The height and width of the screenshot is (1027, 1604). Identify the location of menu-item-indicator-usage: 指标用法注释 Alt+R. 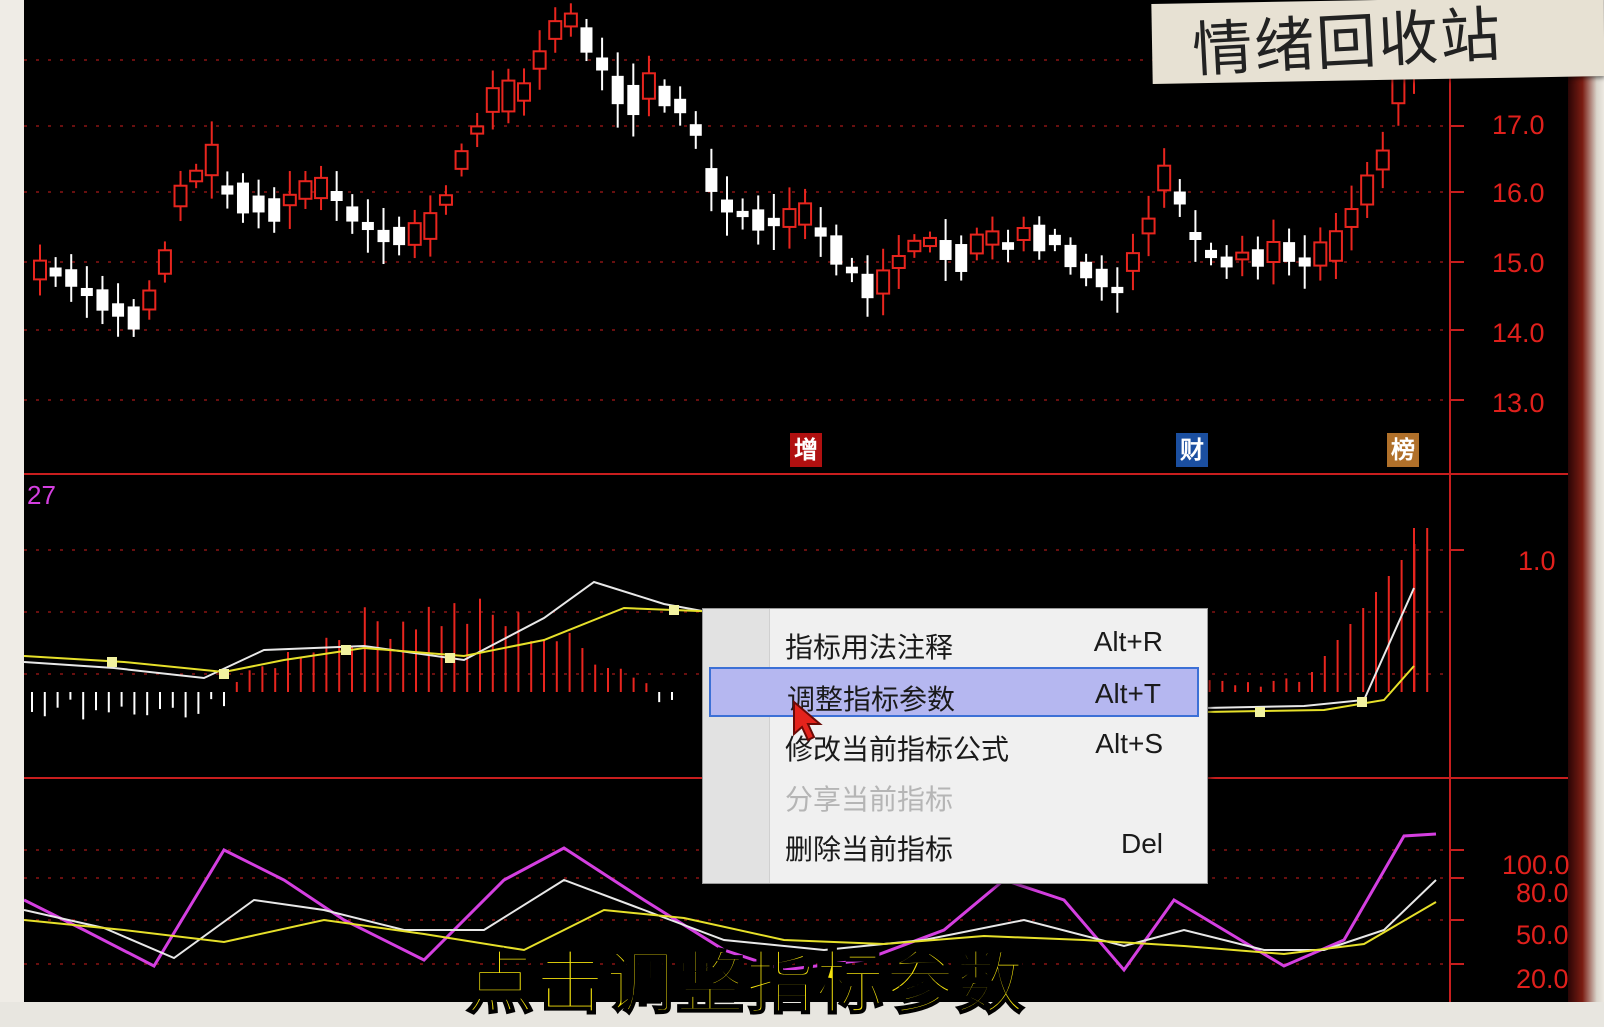
(954, 642).